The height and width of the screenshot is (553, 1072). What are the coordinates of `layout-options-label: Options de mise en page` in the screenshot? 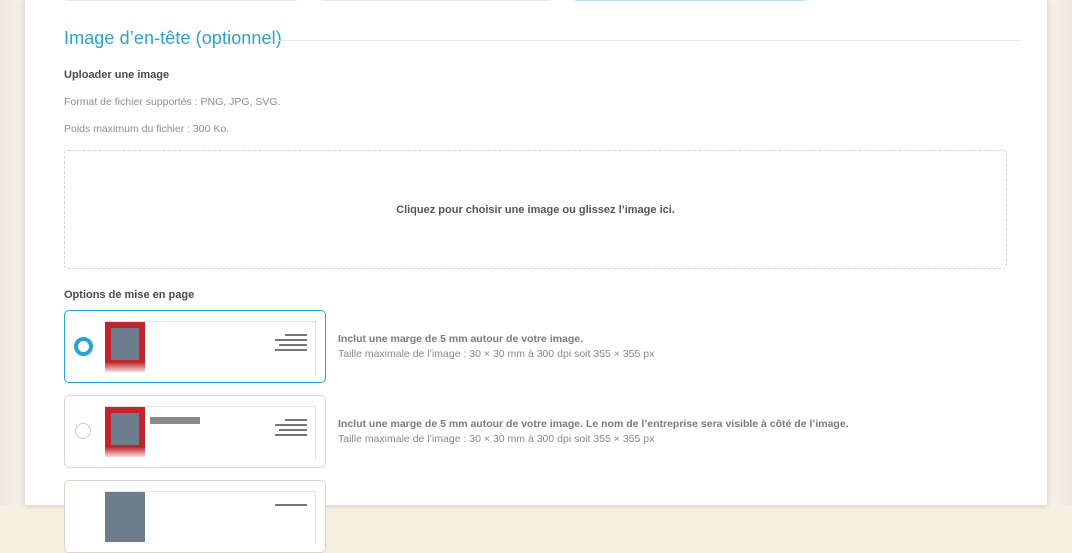 It's located at (129, 295).